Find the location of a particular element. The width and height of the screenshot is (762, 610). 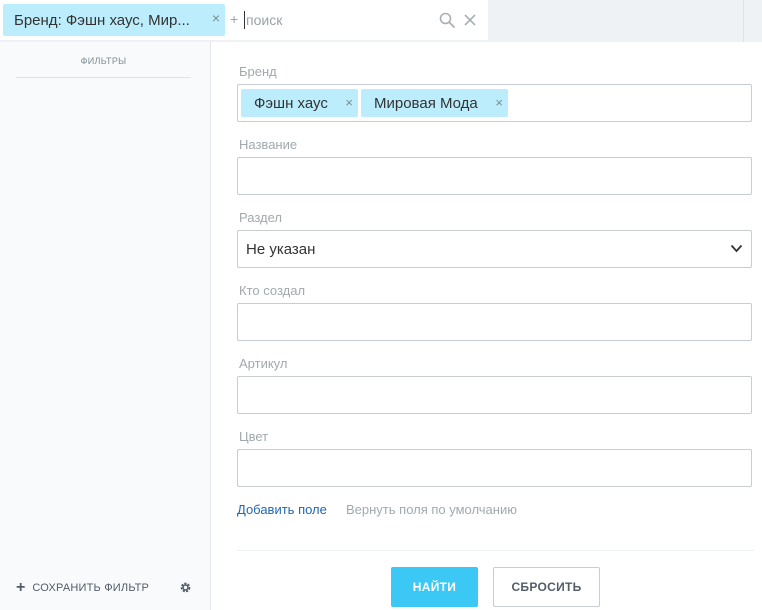

restore-default-fields-link: Вернуть поля по умолчанию is located at coordinates (431, 509).